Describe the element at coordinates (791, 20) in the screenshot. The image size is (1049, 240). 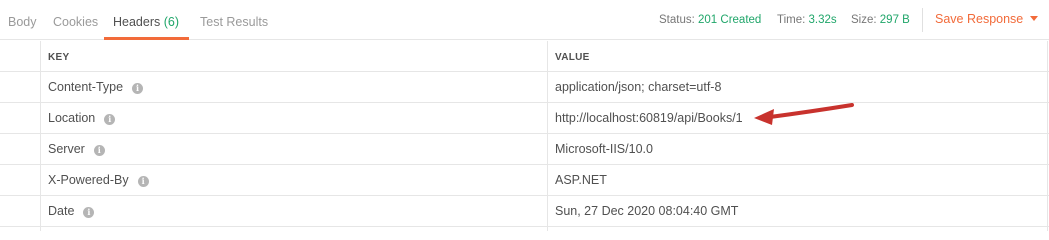
I see `time-label: Time:` at that location.